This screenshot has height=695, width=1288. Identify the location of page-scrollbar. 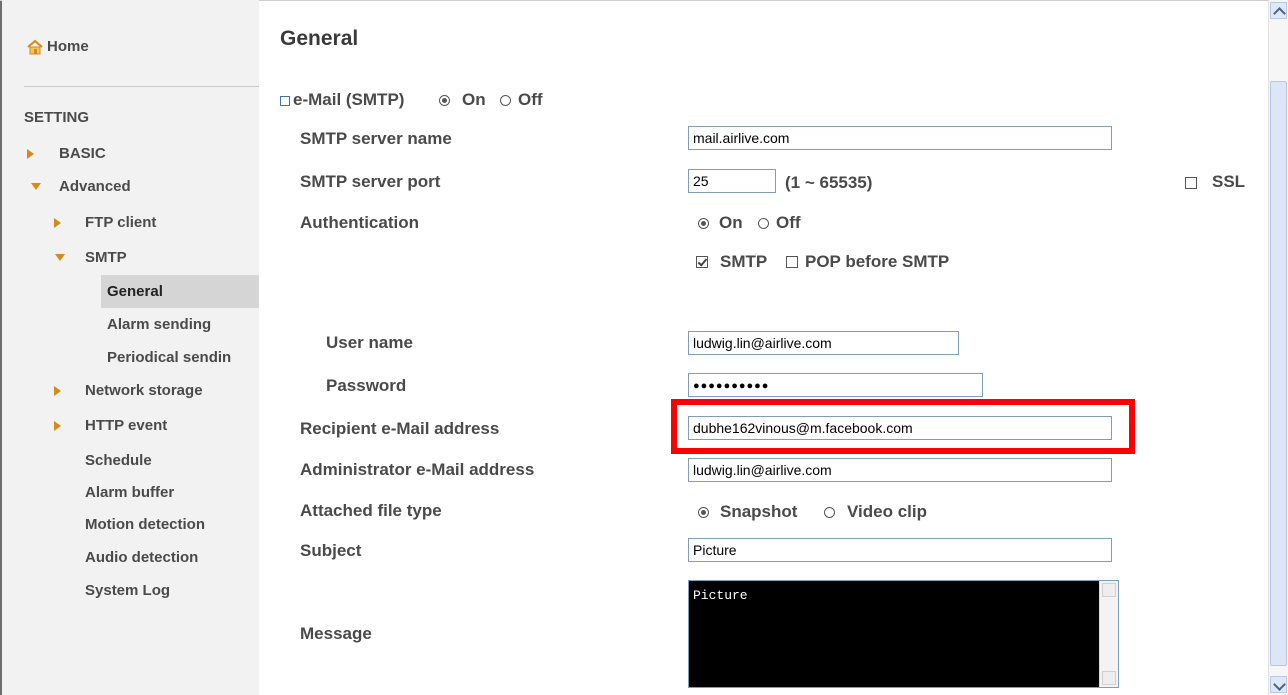
(1278, 347).